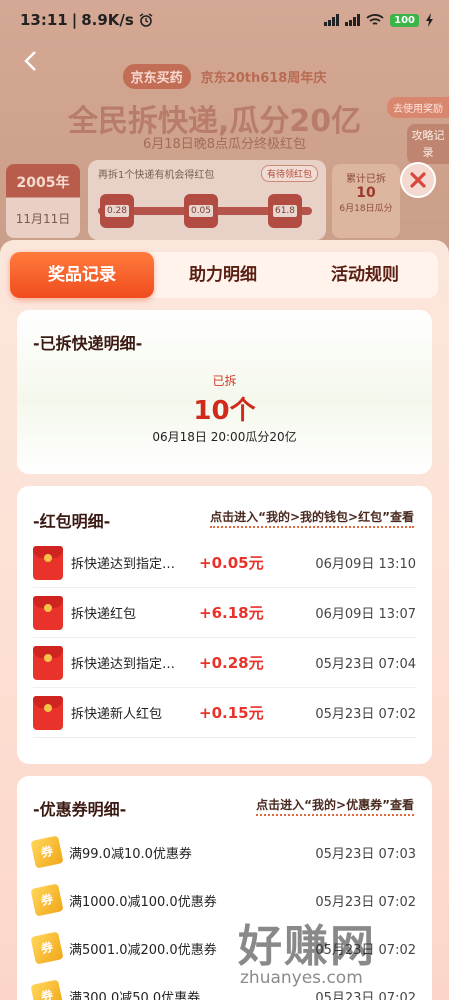 The image size is (449, 1000). I want to click on coupon-name: 满1000.0减100.0优惠券, so click(143, 902).